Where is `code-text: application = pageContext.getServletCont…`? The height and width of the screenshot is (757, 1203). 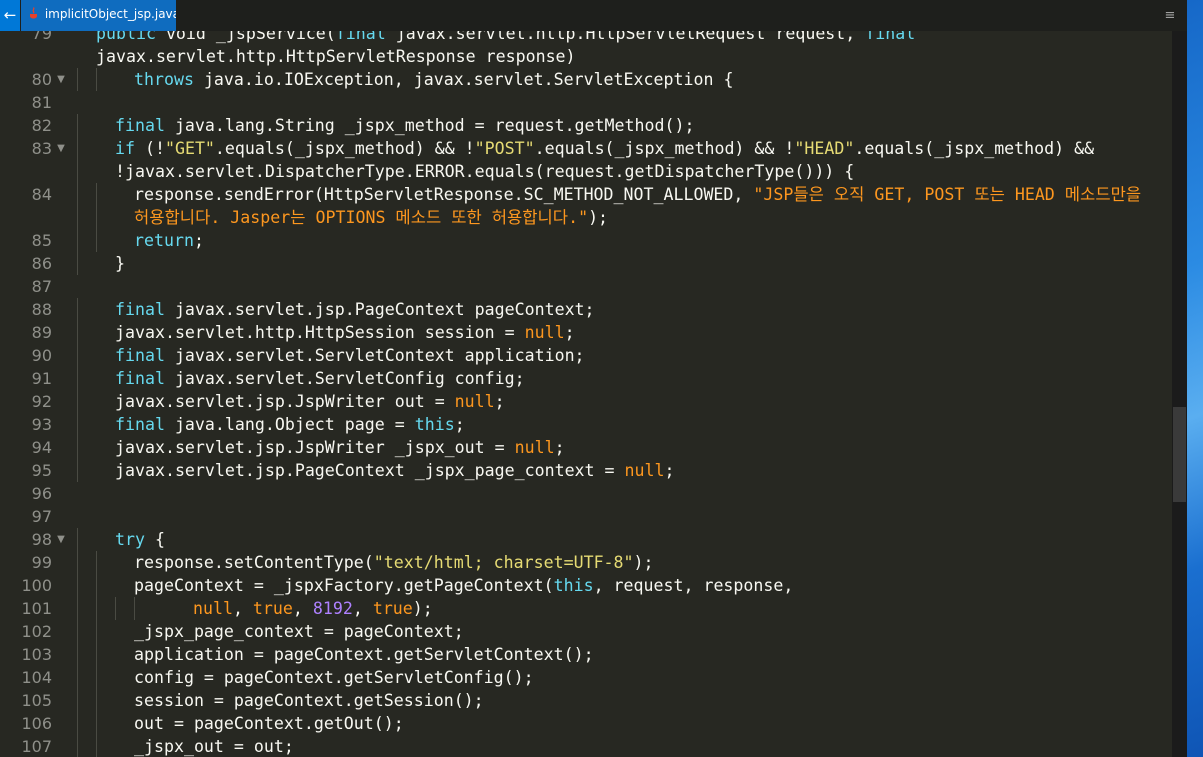 code-text: application = pageContext.getServletCont… is located at coordinates (364, 654).